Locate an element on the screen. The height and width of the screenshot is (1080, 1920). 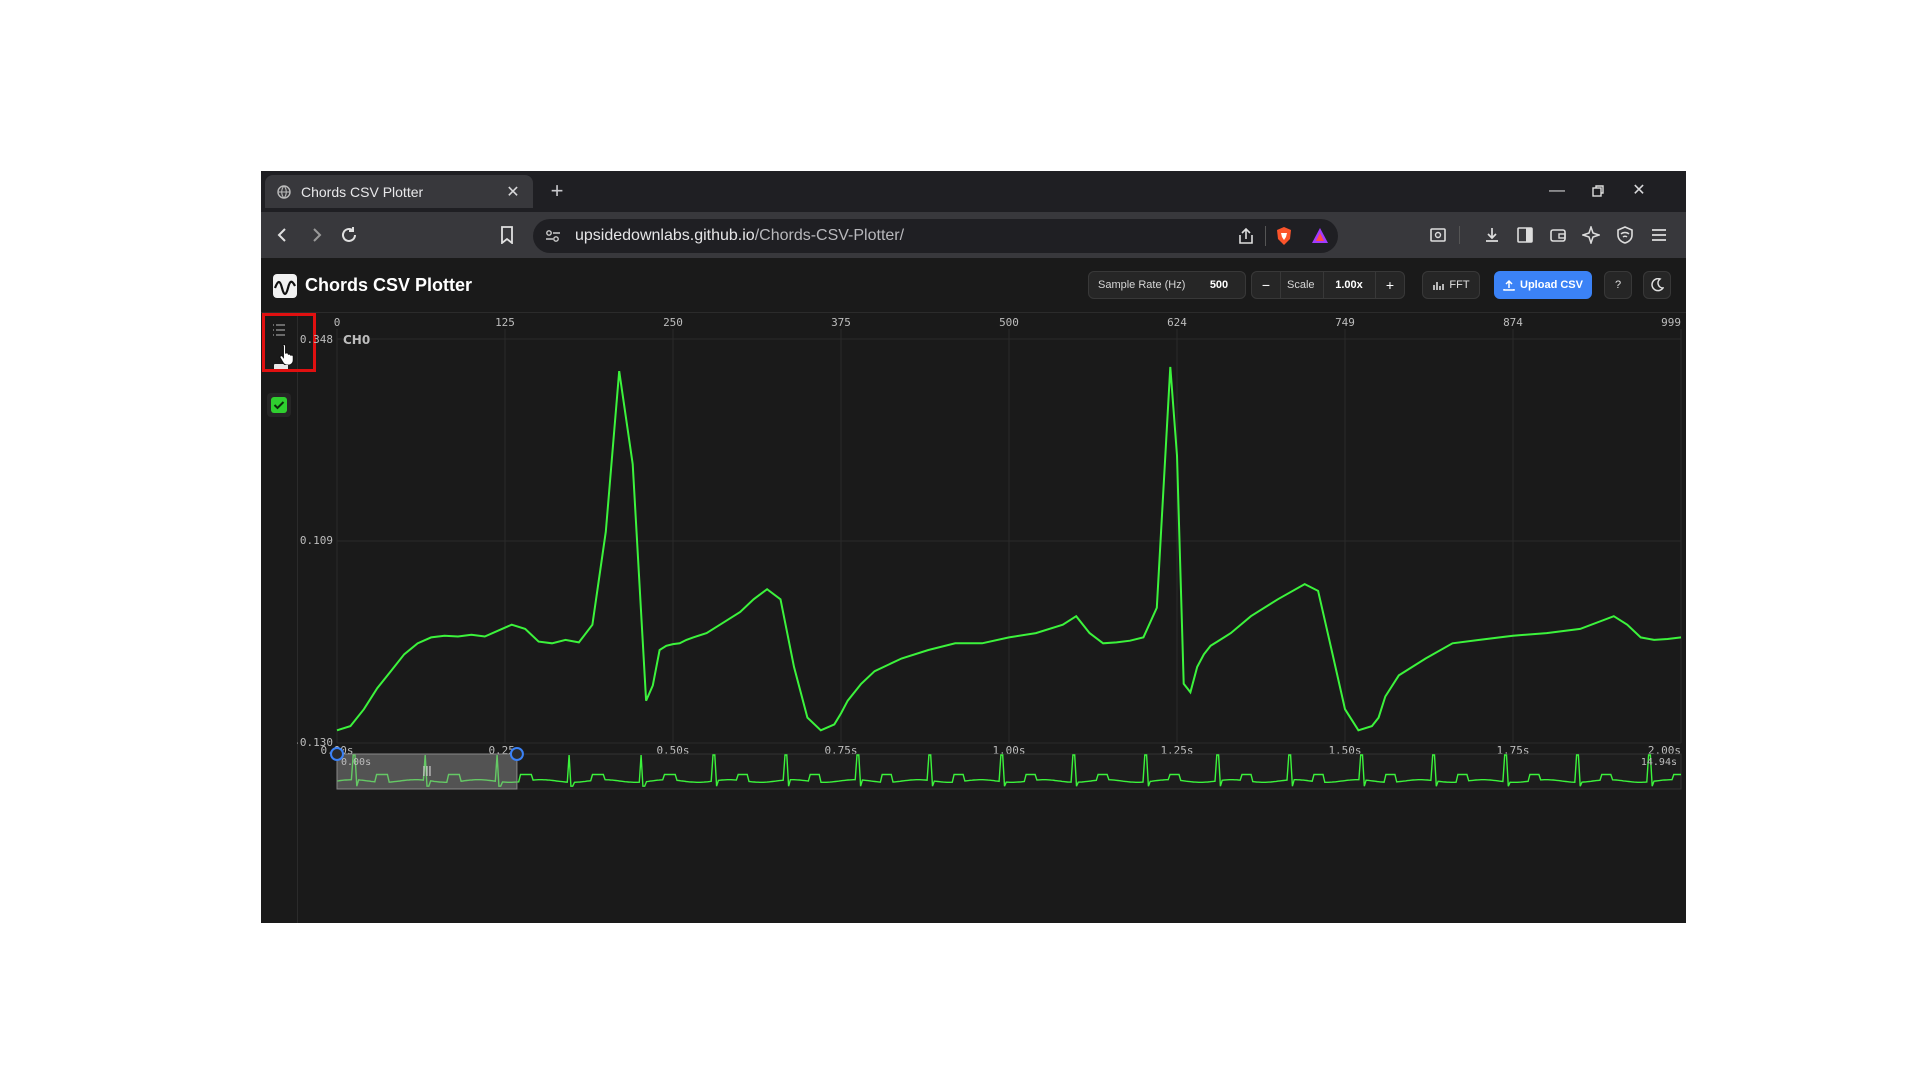
y-axis-ticks: 0.3480.109-0.130 is located at coordinates (315, 541).